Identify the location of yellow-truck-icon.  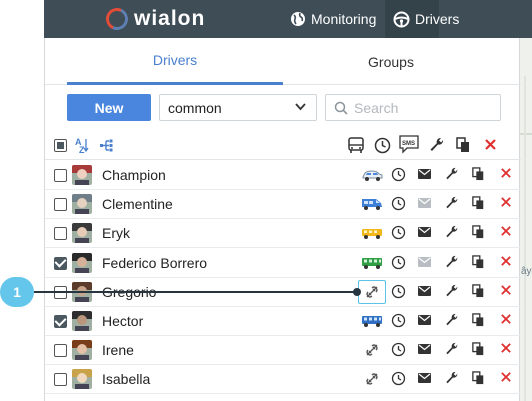
(372, 233).